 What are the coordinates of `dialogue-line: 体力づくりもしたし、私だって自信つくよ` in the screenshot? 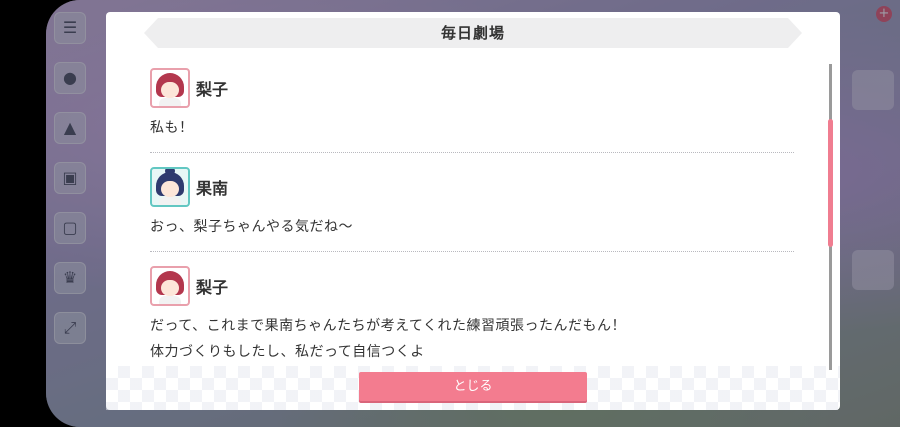 It's located at (287, 352).